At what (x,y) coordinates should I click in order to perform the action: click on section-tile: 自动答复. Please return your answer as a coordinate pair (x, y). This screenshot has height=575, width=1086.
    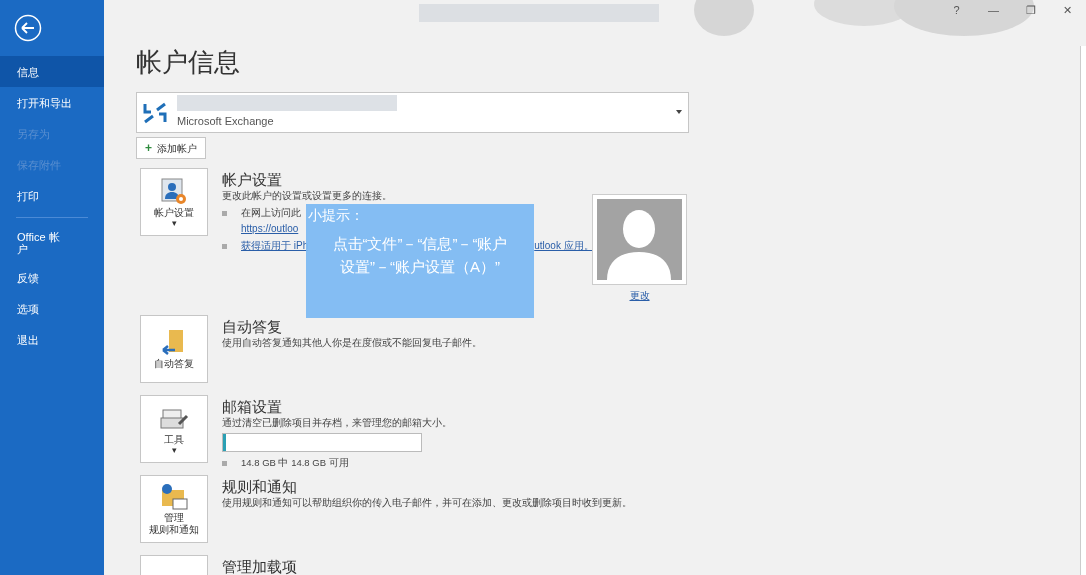
    Looking at the image, I should click on (174, 349).